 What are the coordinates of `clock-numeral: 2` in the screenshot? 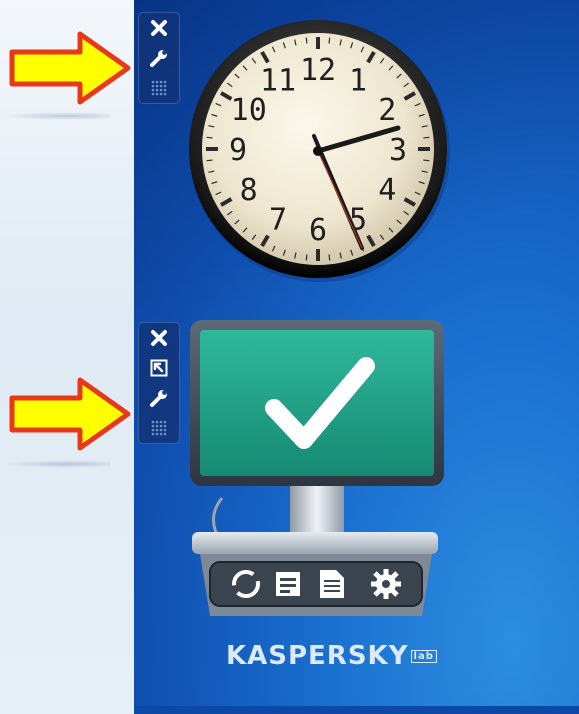 It's located at (387, 110).